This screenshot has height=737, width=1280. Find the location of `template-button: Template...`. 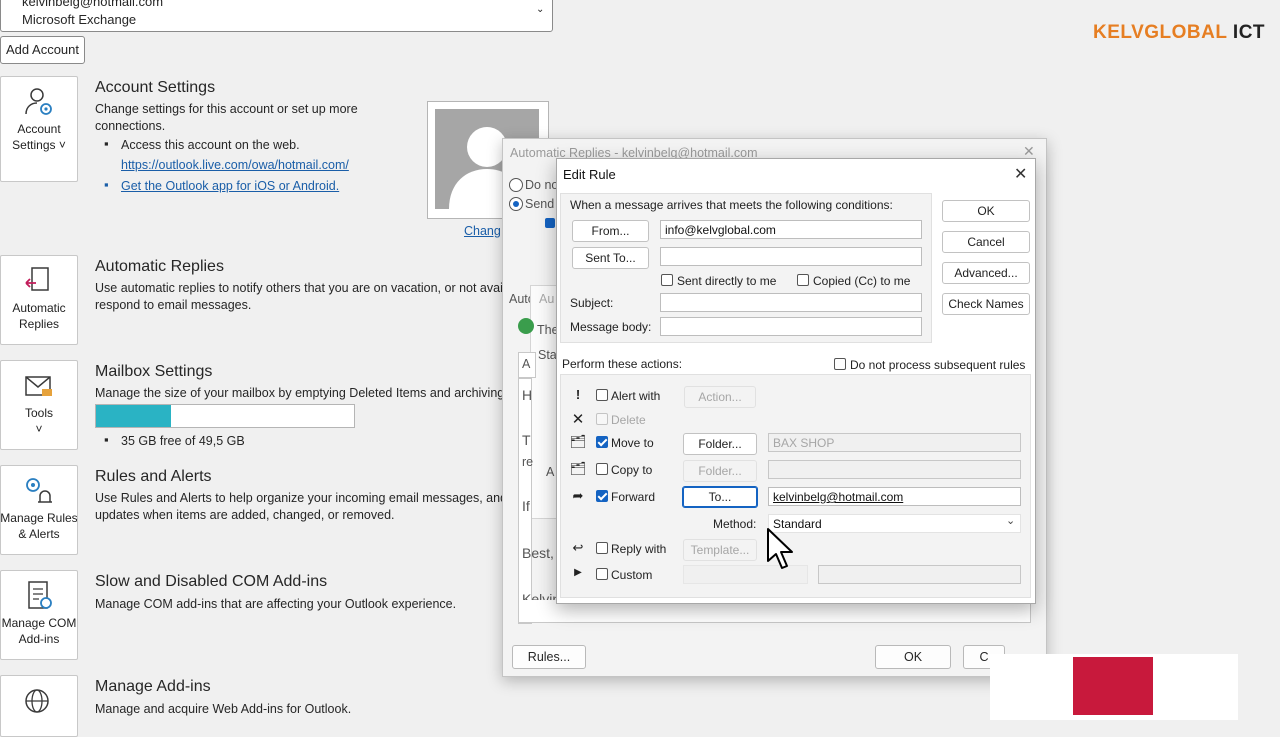

template-button: Template... is located at coordinates (720, 550).